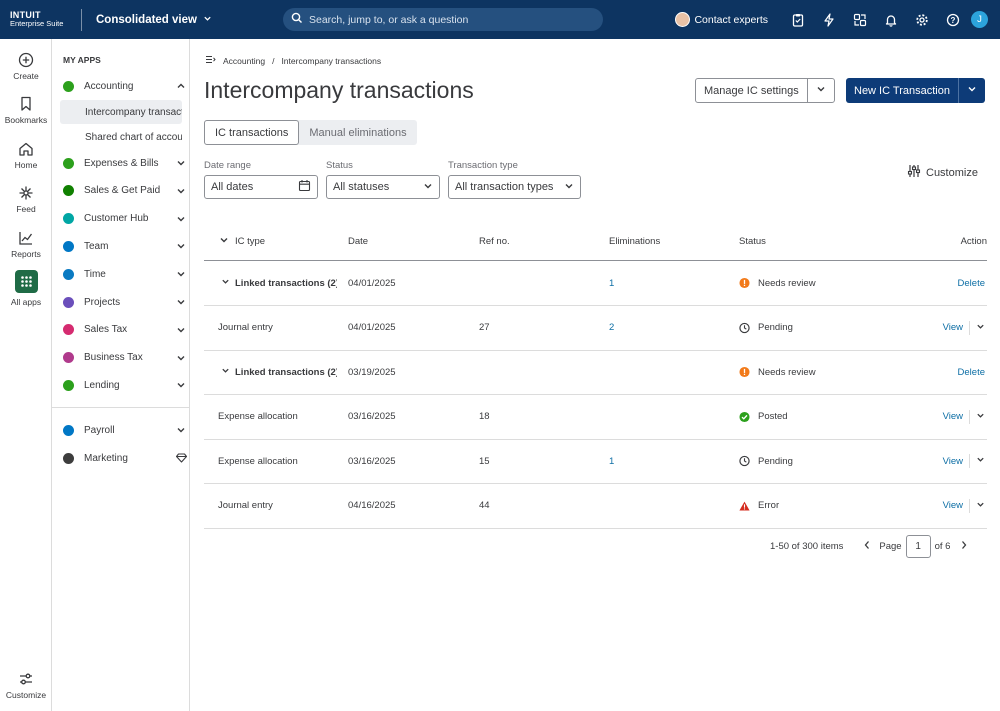 This screenshot has width=1000, height=711. What do you see at coordinates (921, 19) in the screenshot?
I see `gear-icon` at bounding box center [921, 19].